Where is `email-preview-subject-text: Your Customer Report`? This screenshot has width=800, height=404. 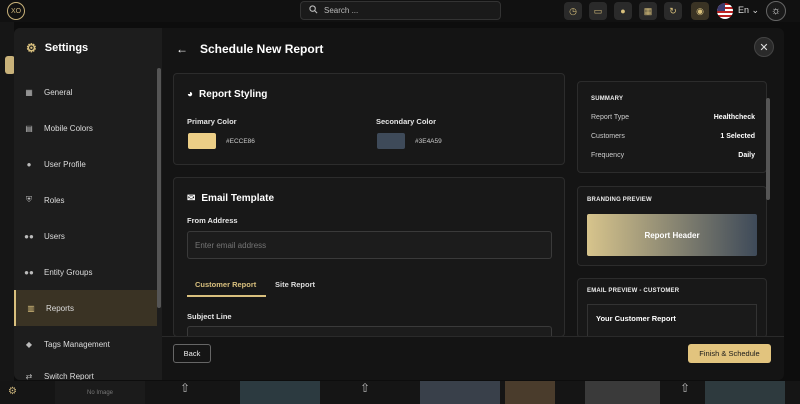
email-preview-subject-text: Your Customer Report is located at coordinates (636, 318).